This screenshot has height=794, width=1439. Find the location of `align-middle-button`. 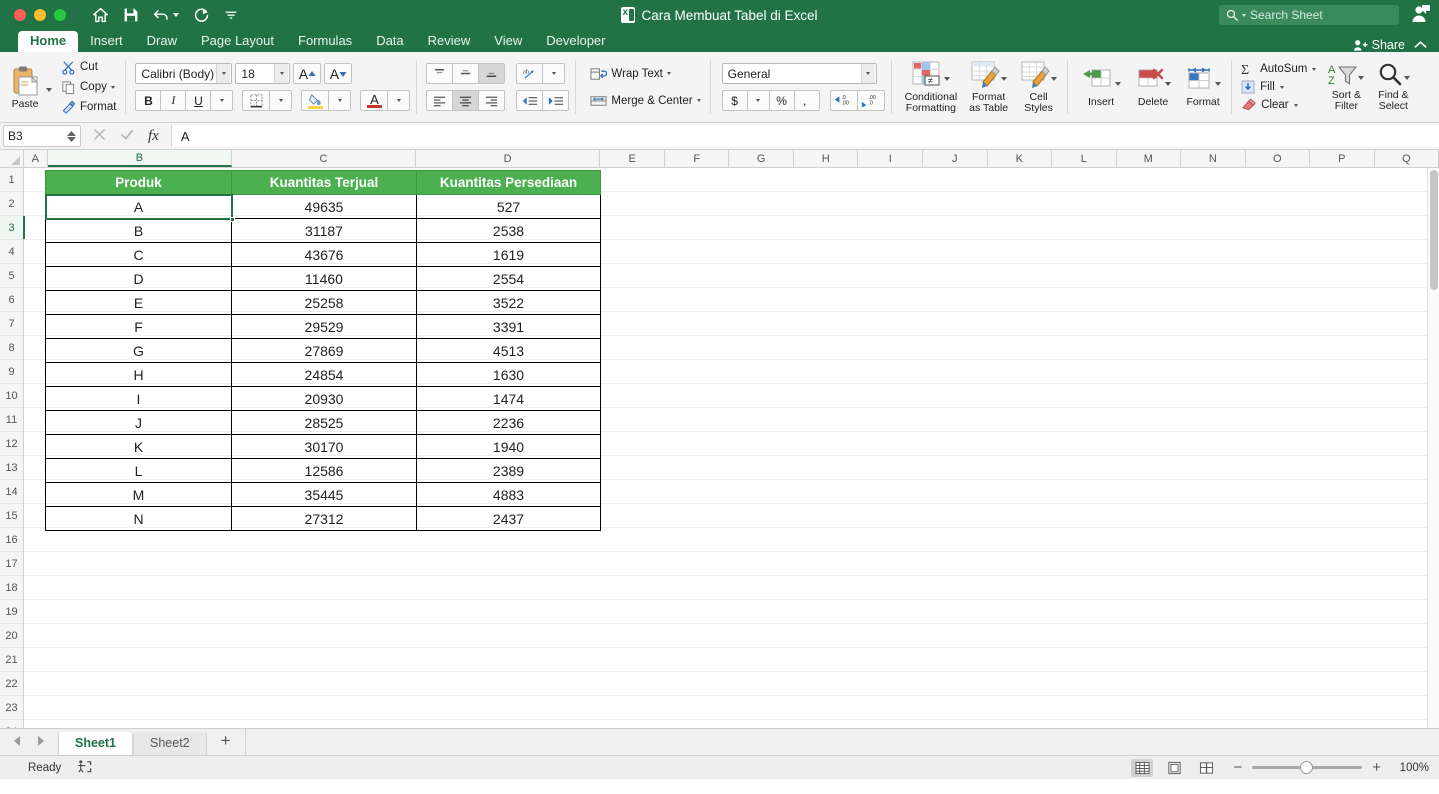

align-middle-button is located at coordinates (466, 73).